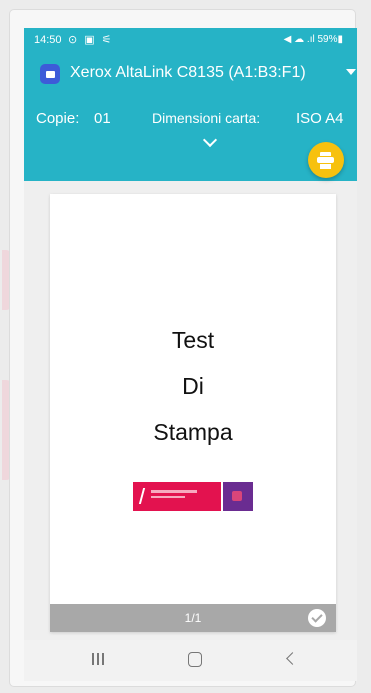  Describe the element at coordinates (193, 432) in the screenshot. I see `preview-text-line: Stampa` at that location.